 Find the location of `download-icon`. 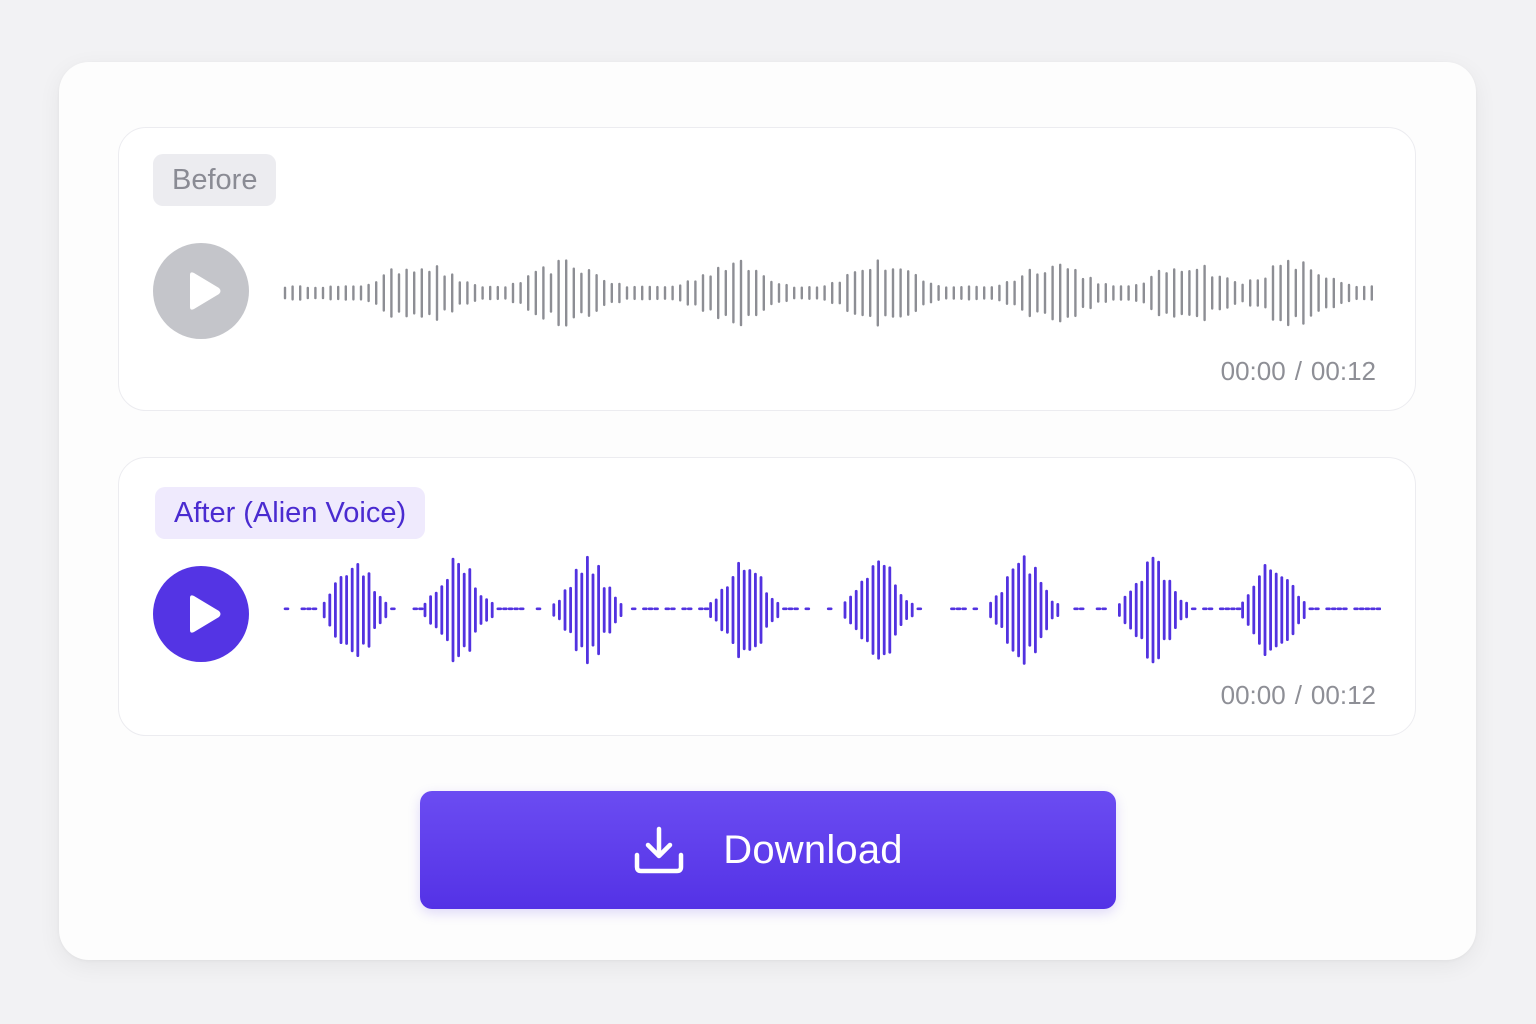

download-icon is located at coordinates (659, 850).